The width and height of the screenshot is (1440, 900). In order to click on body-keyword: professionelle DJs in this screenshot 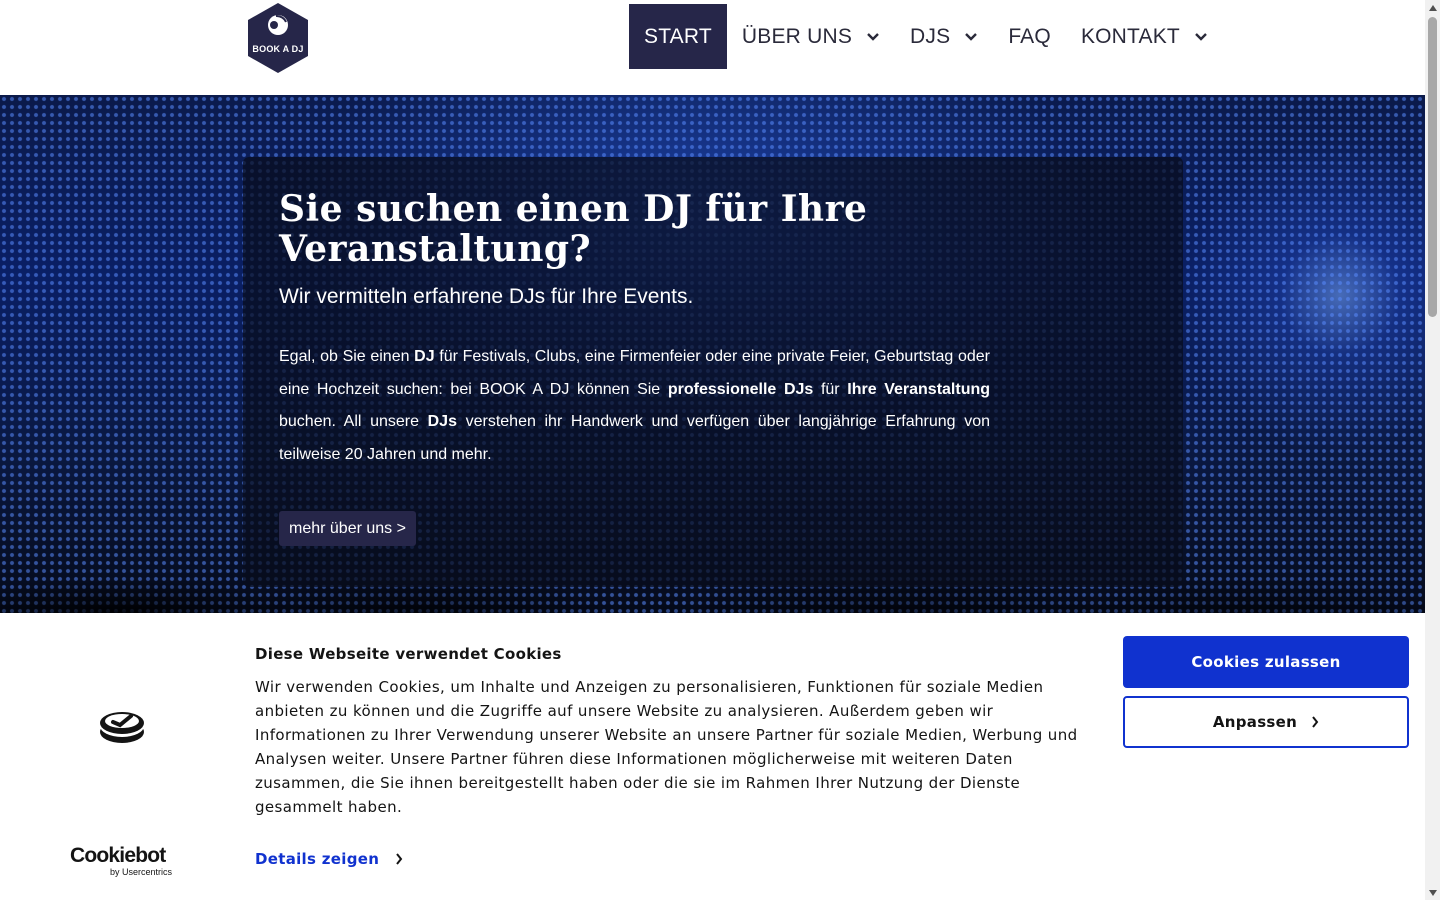, I will do `click(740, 389)`.